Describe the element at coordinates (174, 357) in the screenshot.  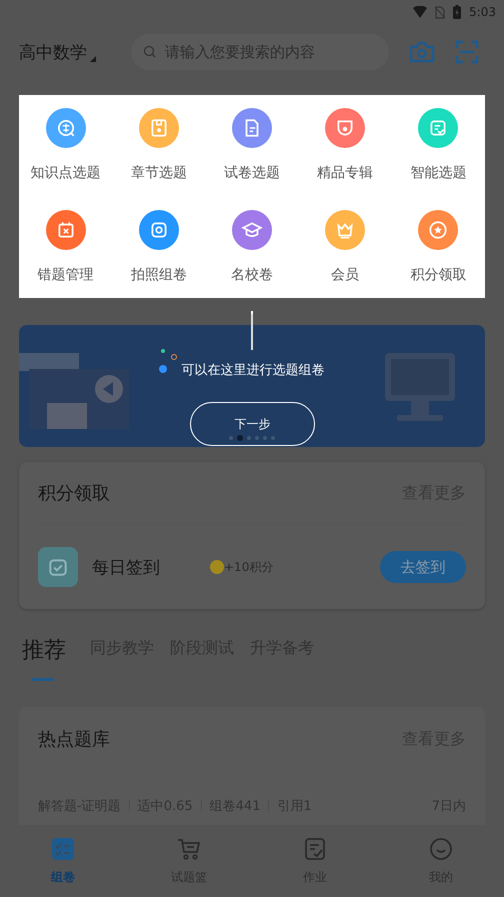
I see `guide-ring-decoration` at that location.